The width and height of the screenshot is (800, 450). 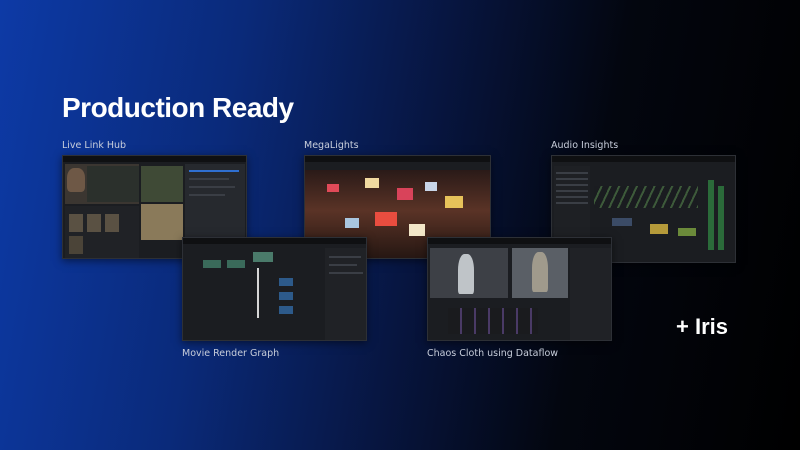 What do you see at coordinates (493, 353) in the screenshot?
I see `caption-chaos-cloth: Chaos Cloth using Dataflow` at bounding box center [493, 353].